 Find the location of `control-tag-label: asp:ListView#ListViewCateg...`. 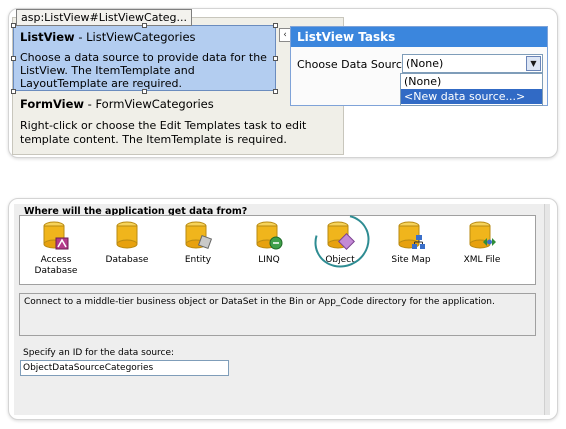

control-tag-label: asp:ListView#ListViewCateg... is located at coordinates (104, 17).